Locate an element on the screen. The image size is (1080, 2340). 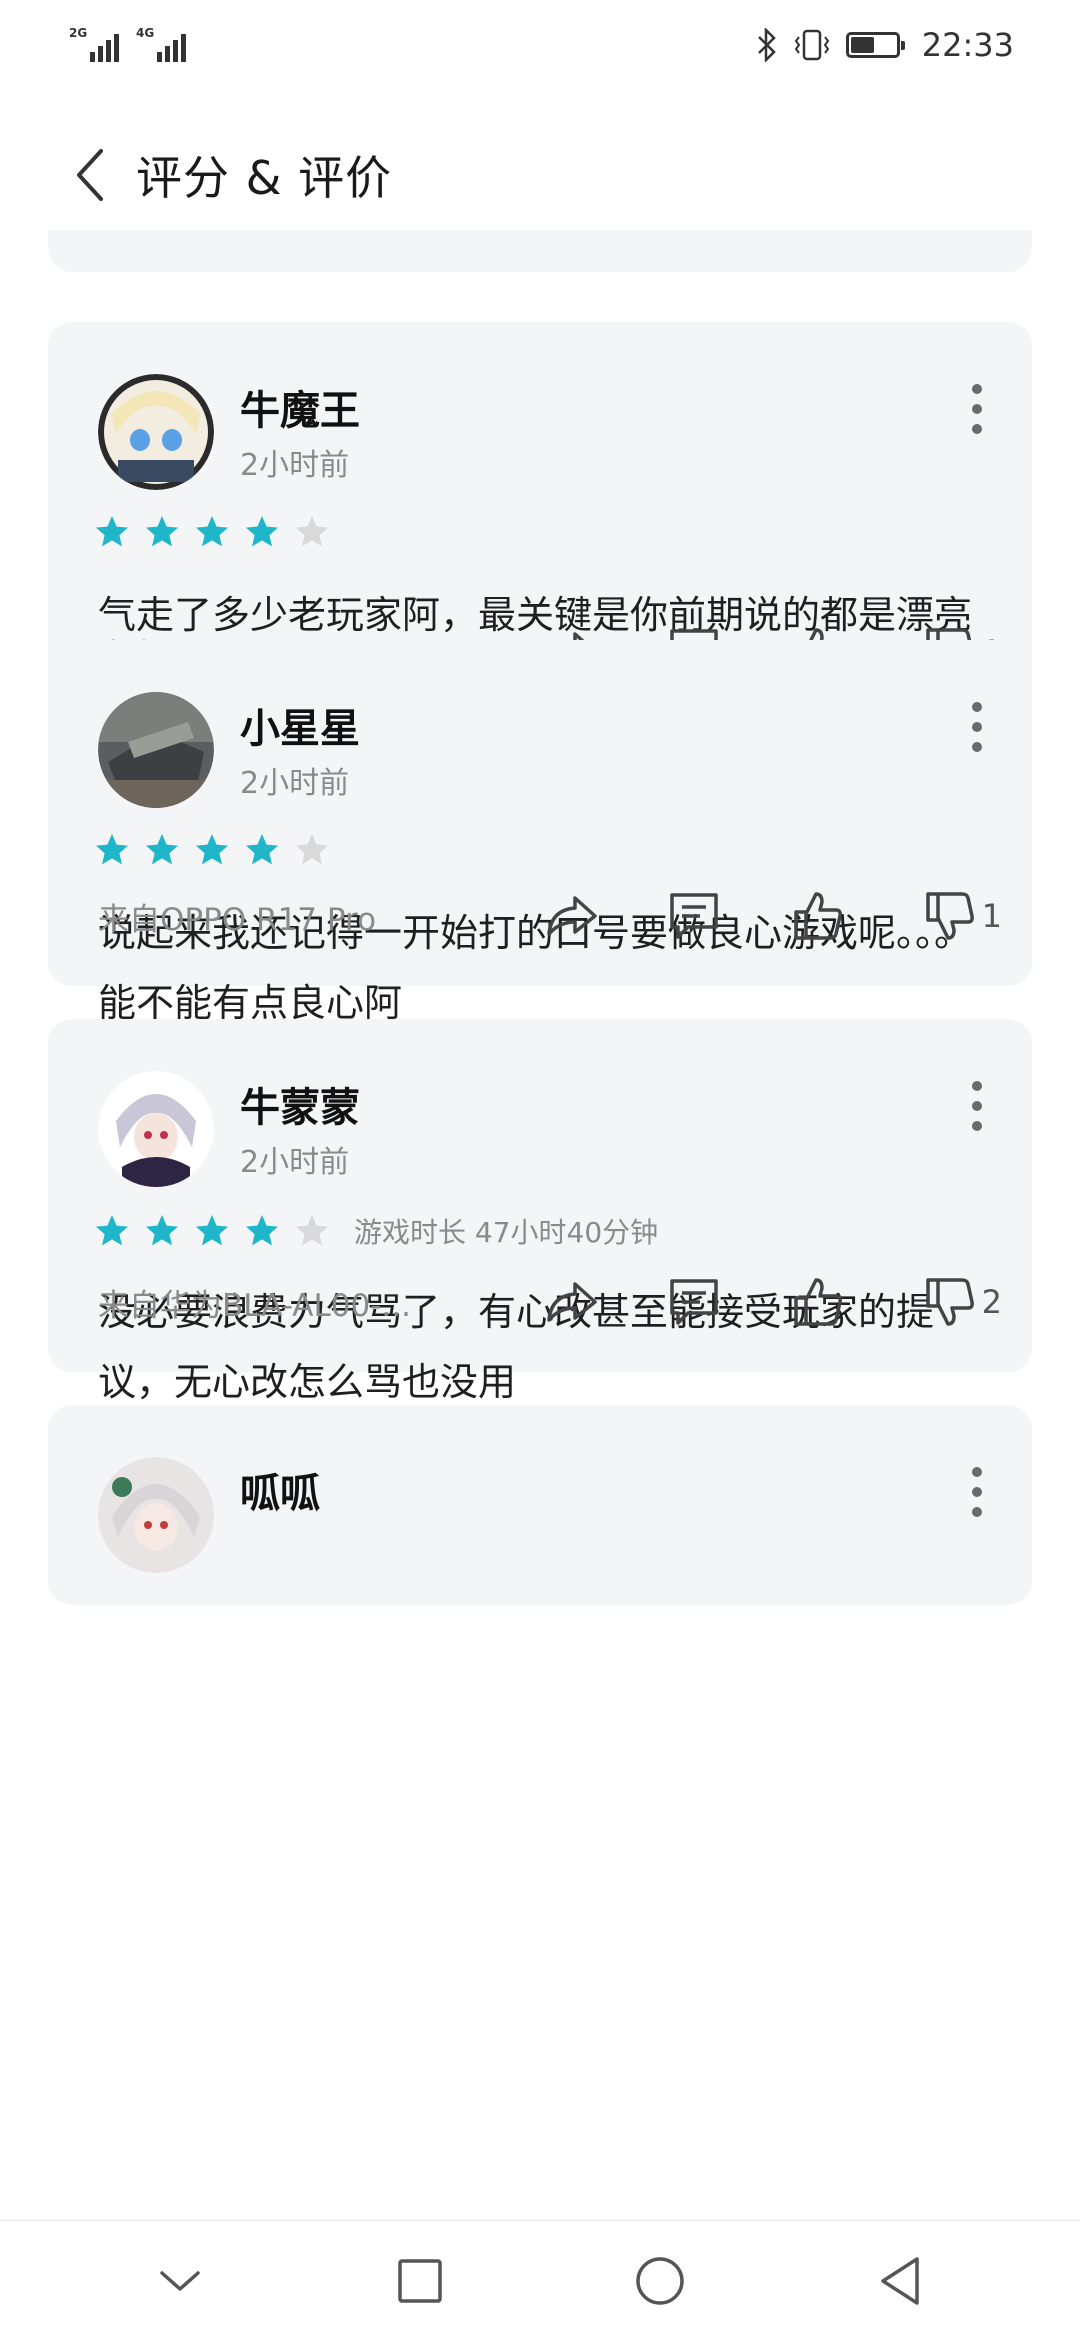
review-card: 呱呱 is located at coordinates (540, 1505).